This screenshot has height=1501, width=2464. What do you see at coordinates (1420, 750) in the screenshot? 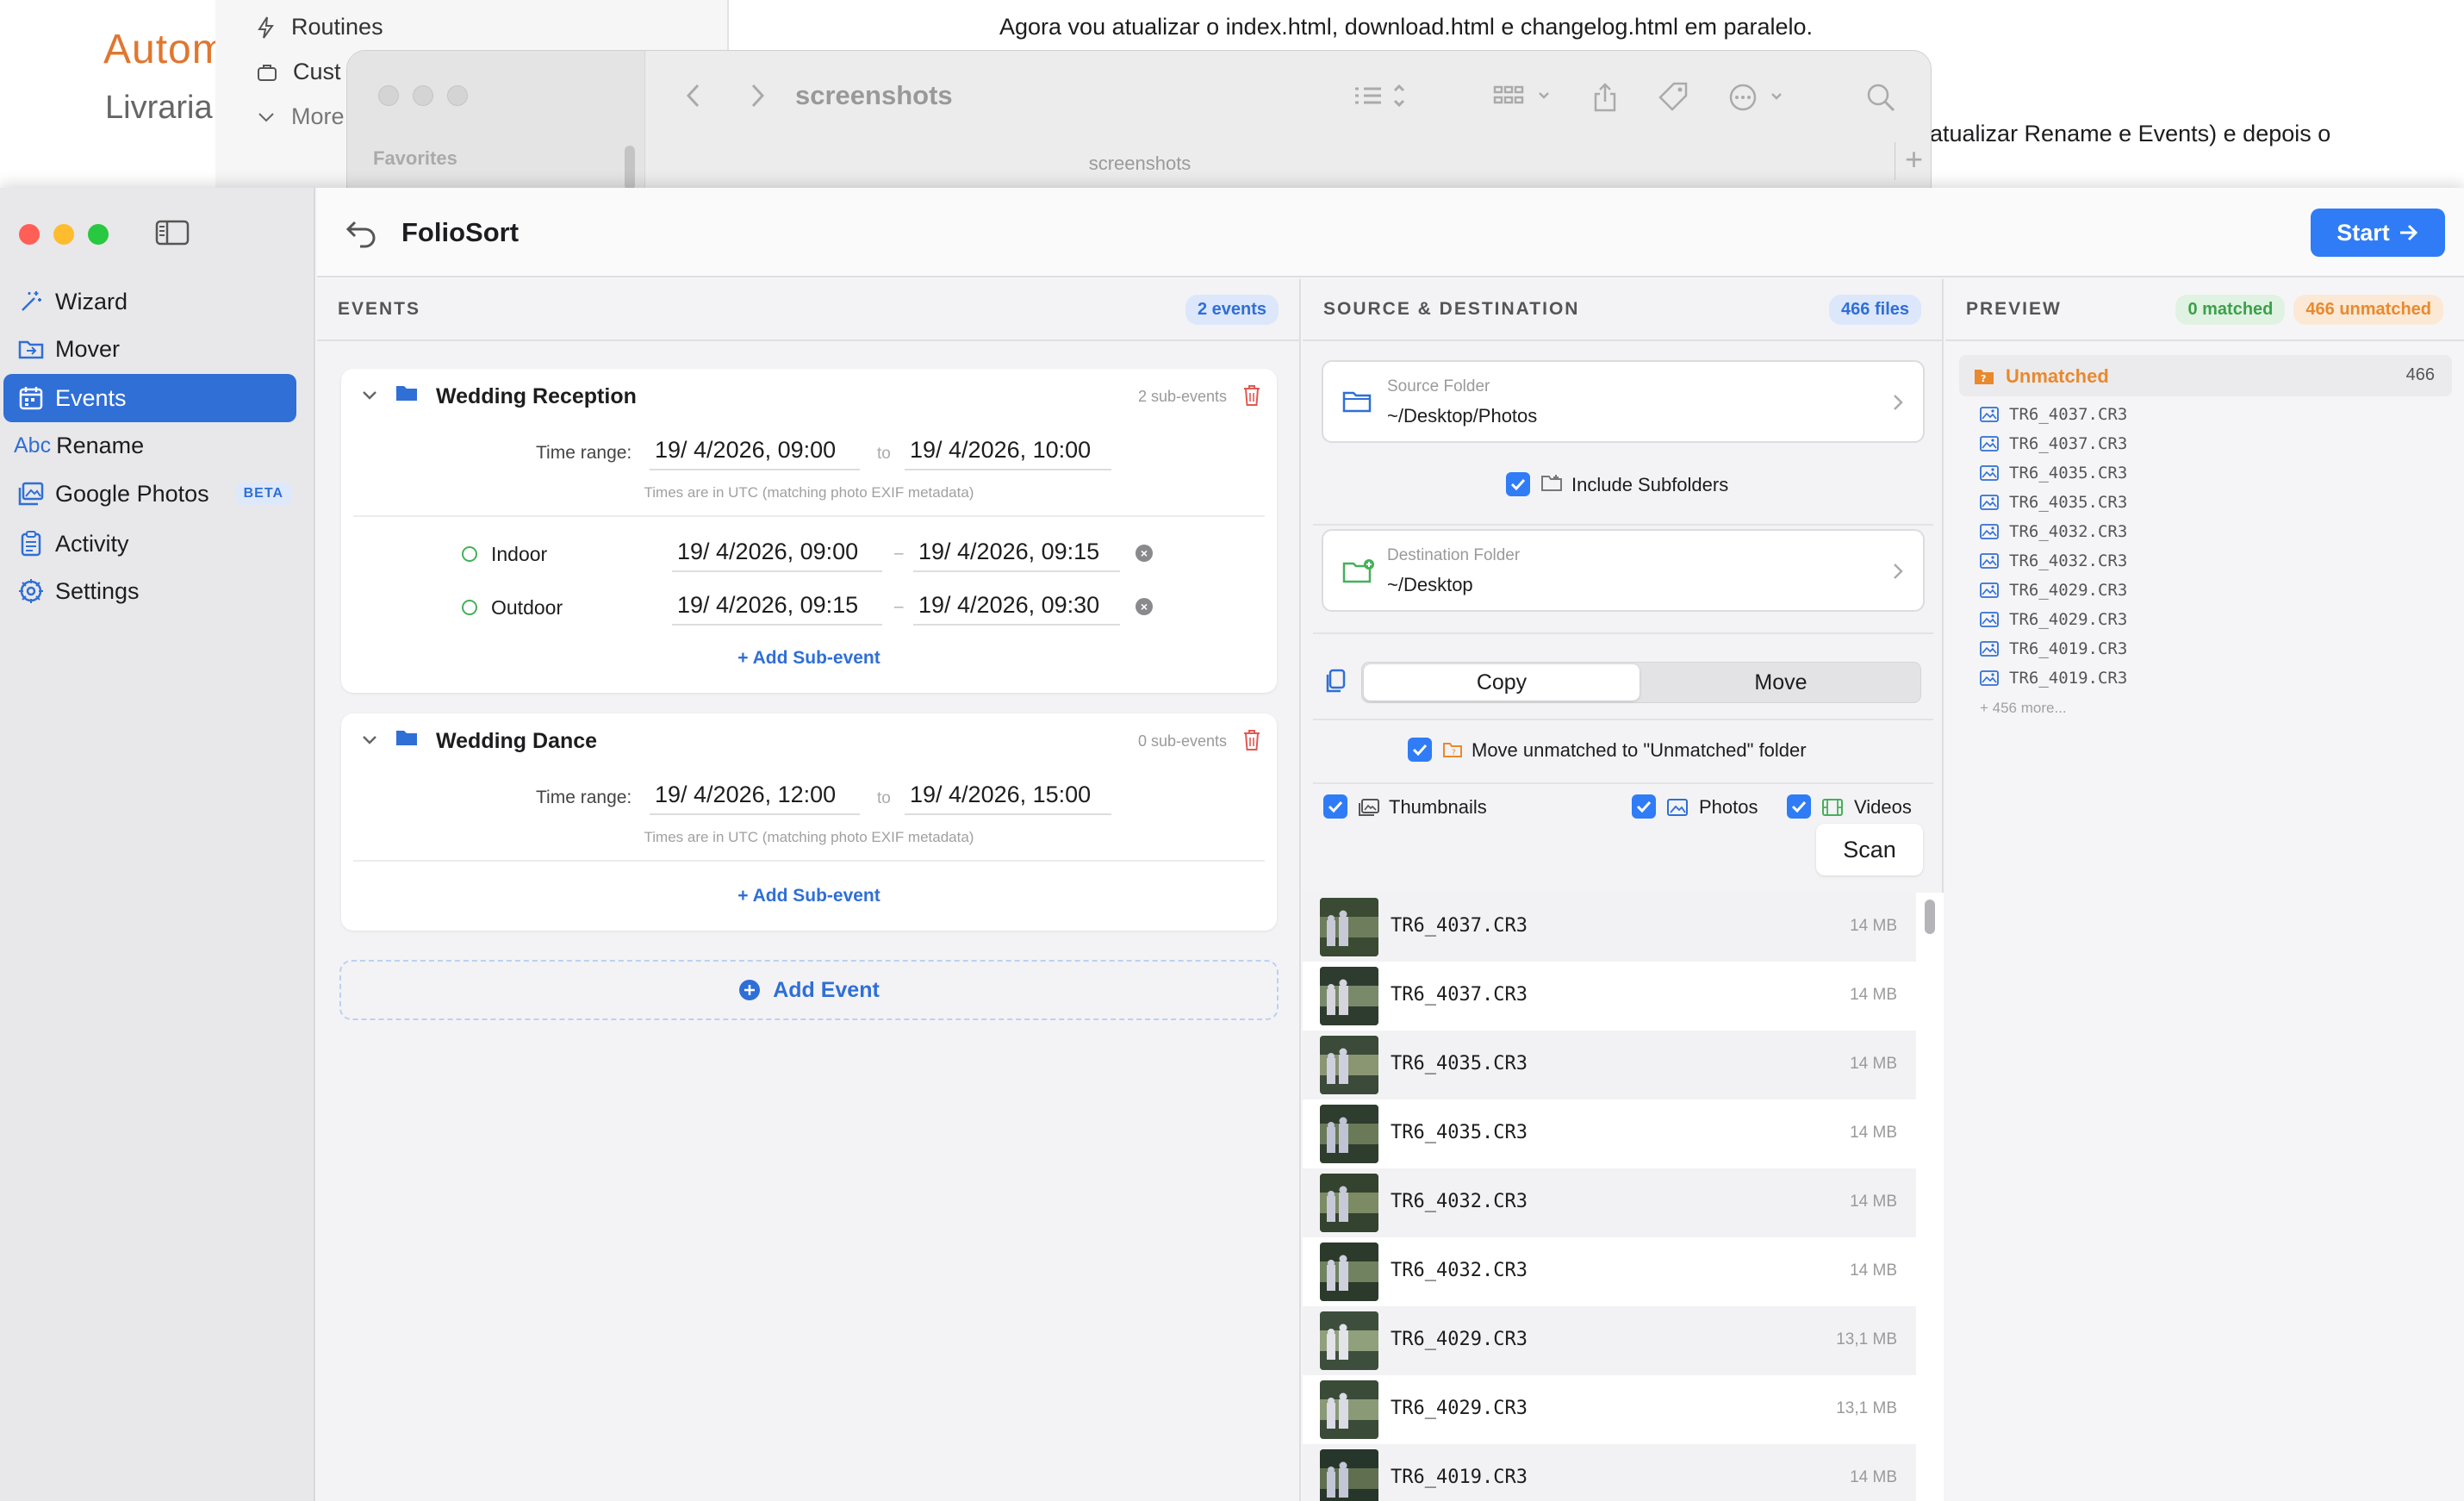
I see `move-unmatched-checkbox` at bounding box center [1420, 750].